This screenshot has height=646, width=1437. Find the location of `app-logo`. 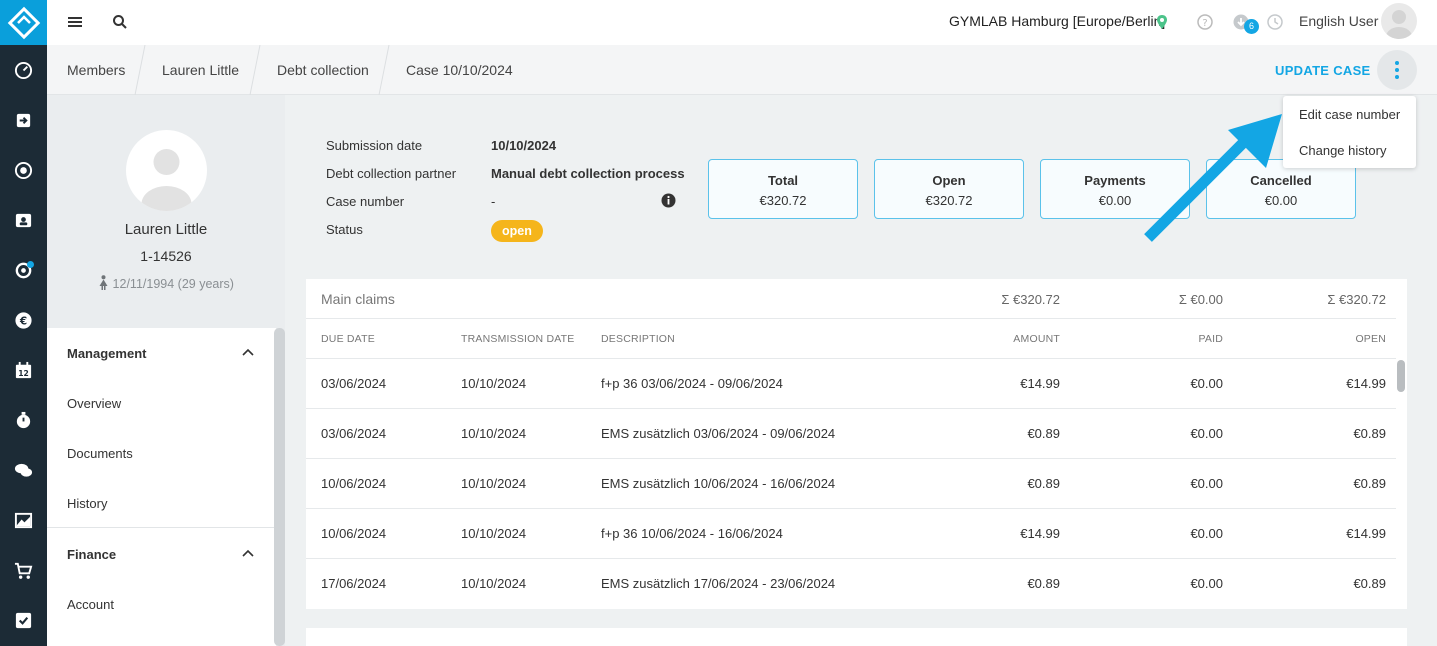

app-logo is located at coordinates (23, 22).